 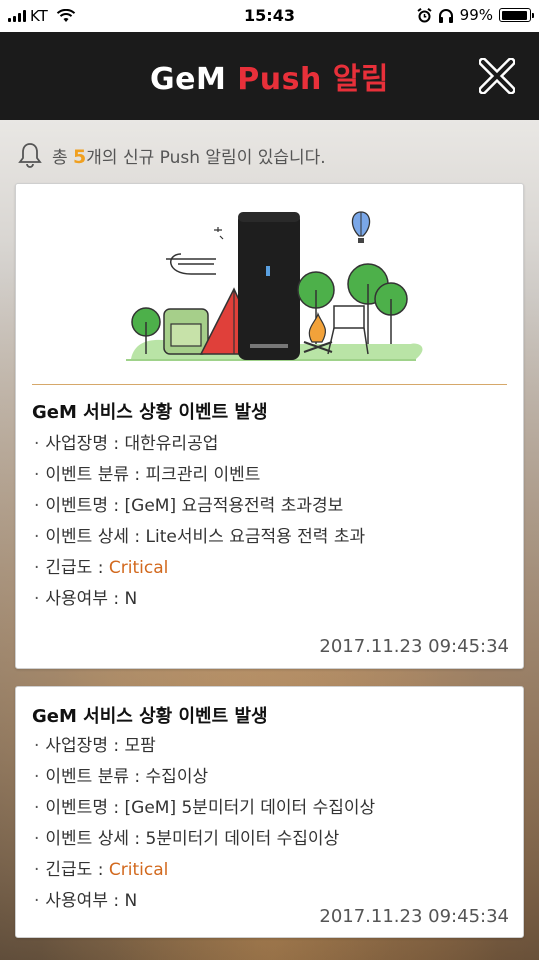 I want to click on header-title-text: Push 알림, so click(x=313, y=79).